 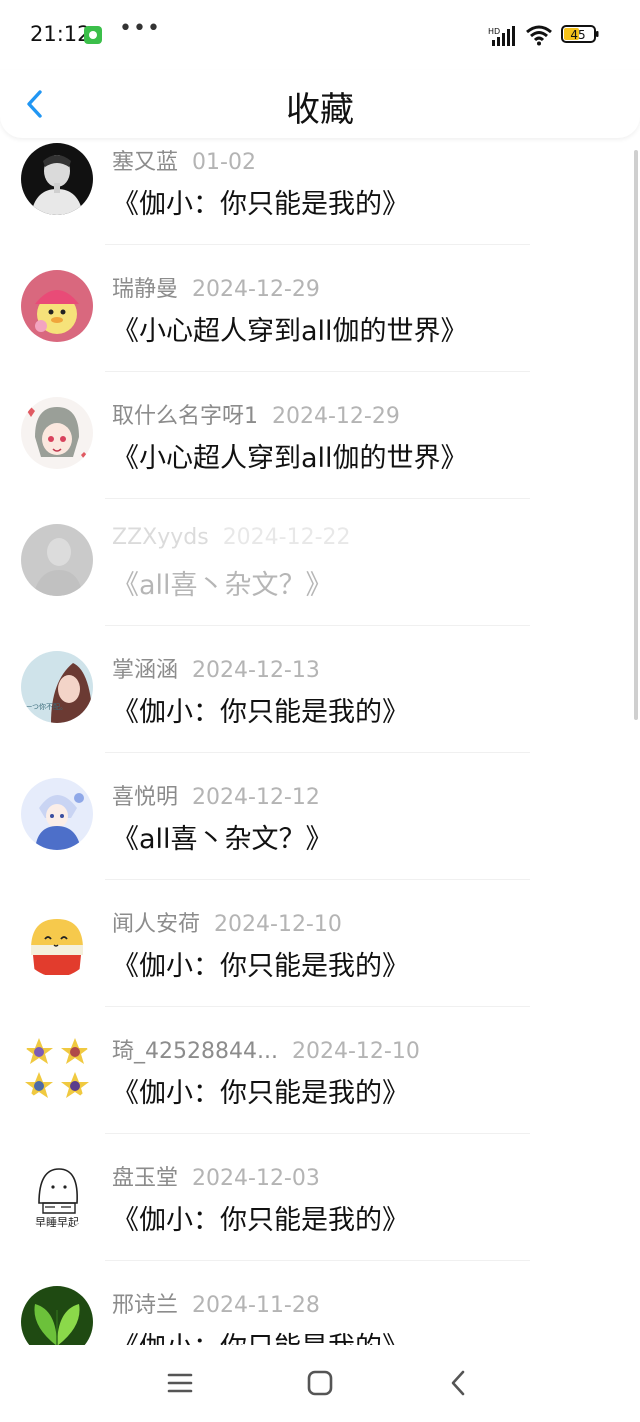 What do you see at coordinates (145, 162) in the screenshot?
I see `username: 塞又蓝` at bounding box center [145, 162].